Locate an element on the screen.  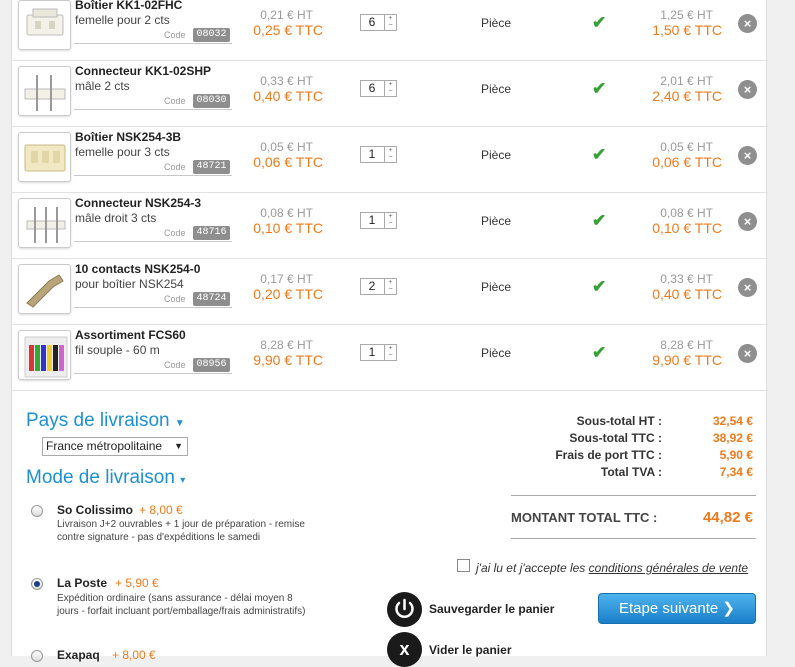
next-step-button: Etape suivante ❯ is located at coordinates (677, 608).